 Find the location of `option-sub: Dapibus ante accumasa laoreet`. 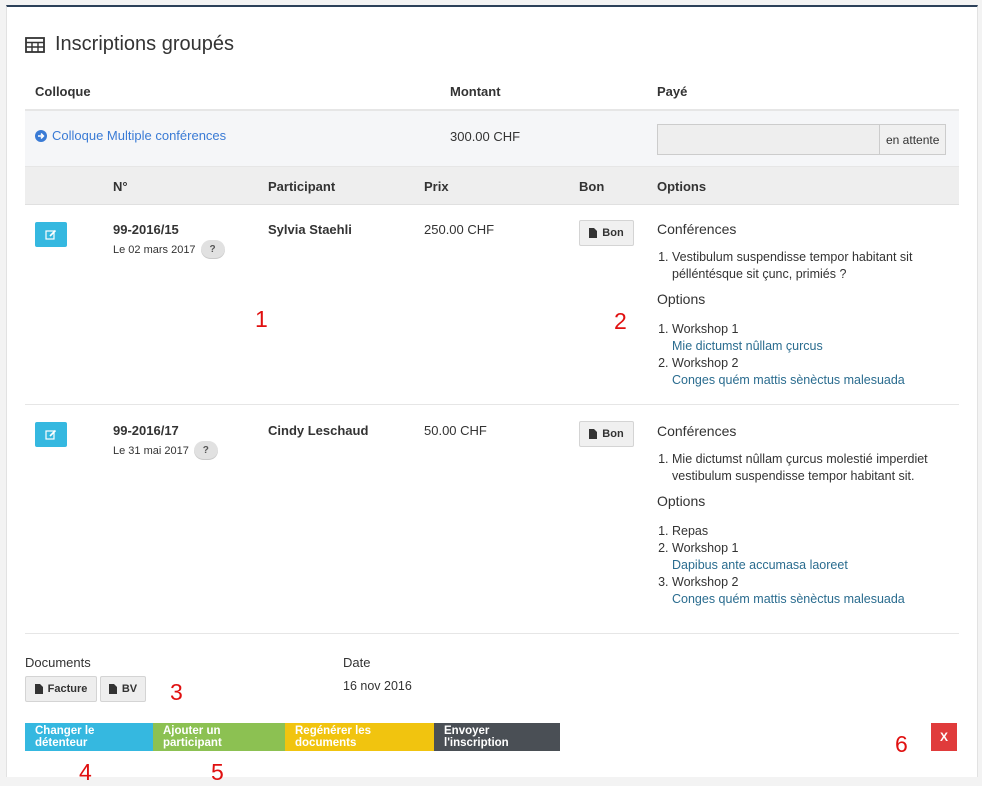

option-sub: Dapibus ante accumasa laoreet is located at coordinates (760, 565).